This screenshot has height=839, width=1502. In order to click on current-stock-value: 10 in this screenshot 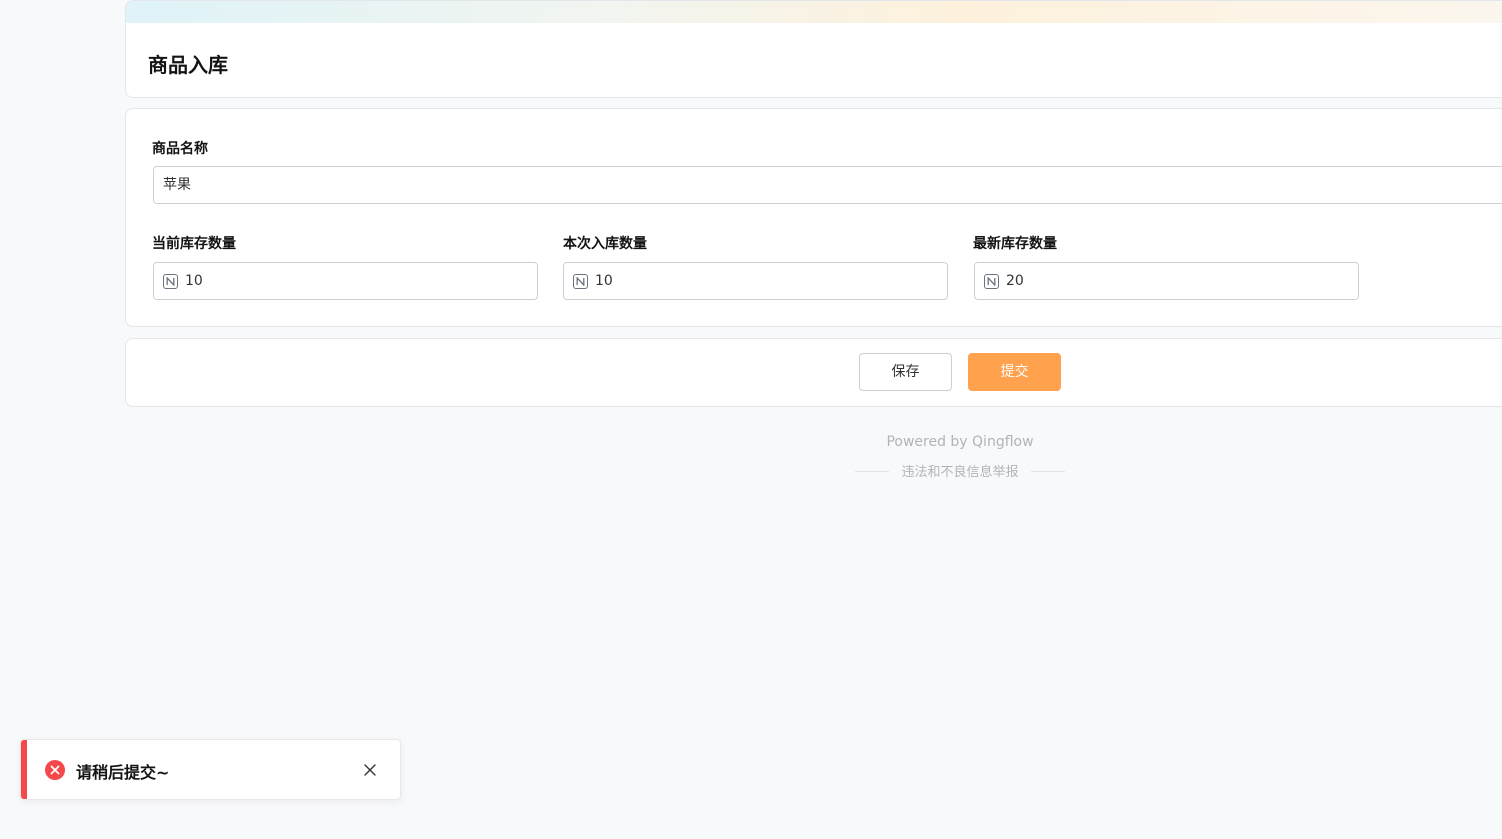, I will do `click(194, 281)`.